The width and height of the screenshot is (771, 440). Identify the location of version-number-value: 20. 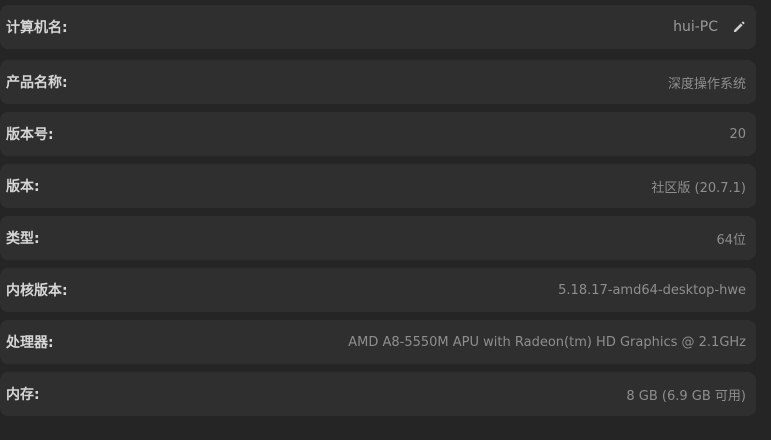
(737, 134).